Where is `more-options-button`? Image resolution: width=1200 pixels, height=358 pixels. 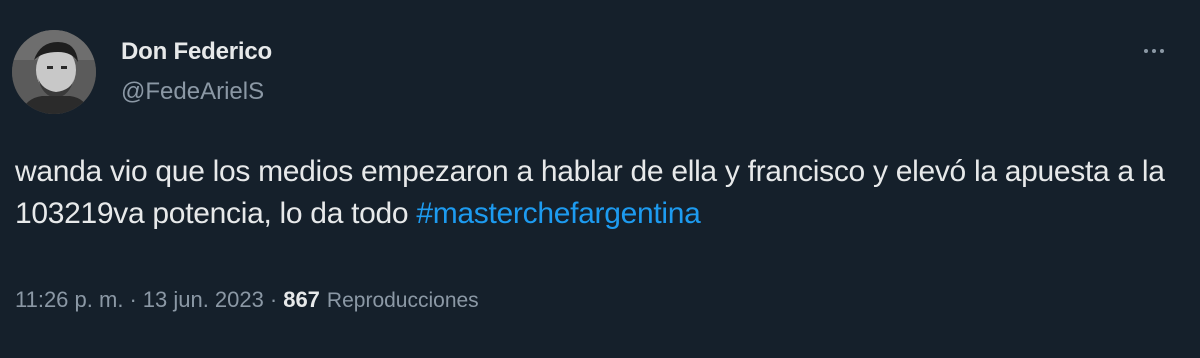 more-options-button is located at coordinates (1154, 51).